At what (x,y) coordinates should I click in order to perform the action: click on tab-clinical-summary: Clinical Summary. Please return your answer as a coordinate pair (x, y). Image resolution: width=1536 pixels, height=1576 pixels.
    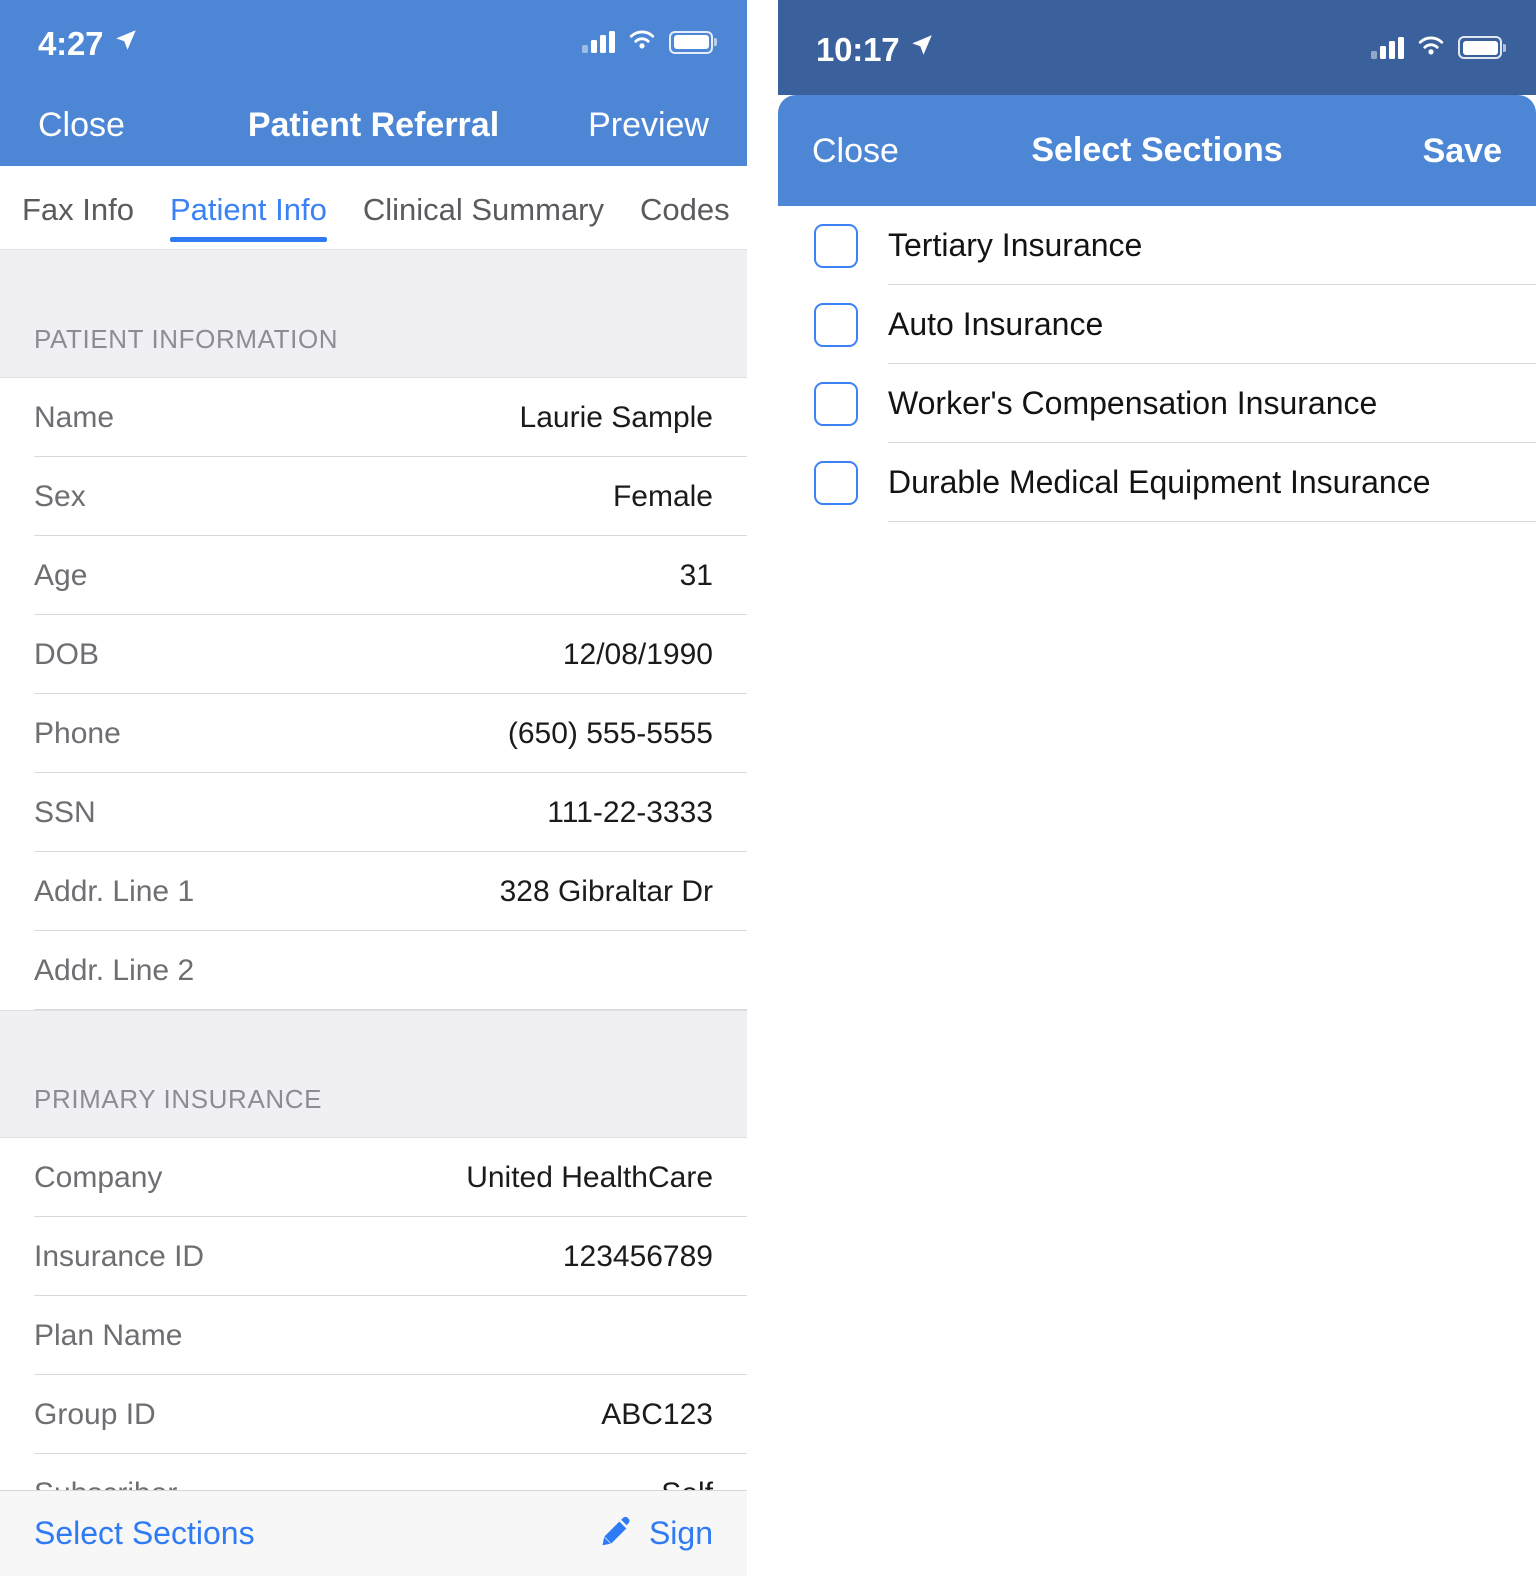
    Looking at the image, I should click on (483, 207).